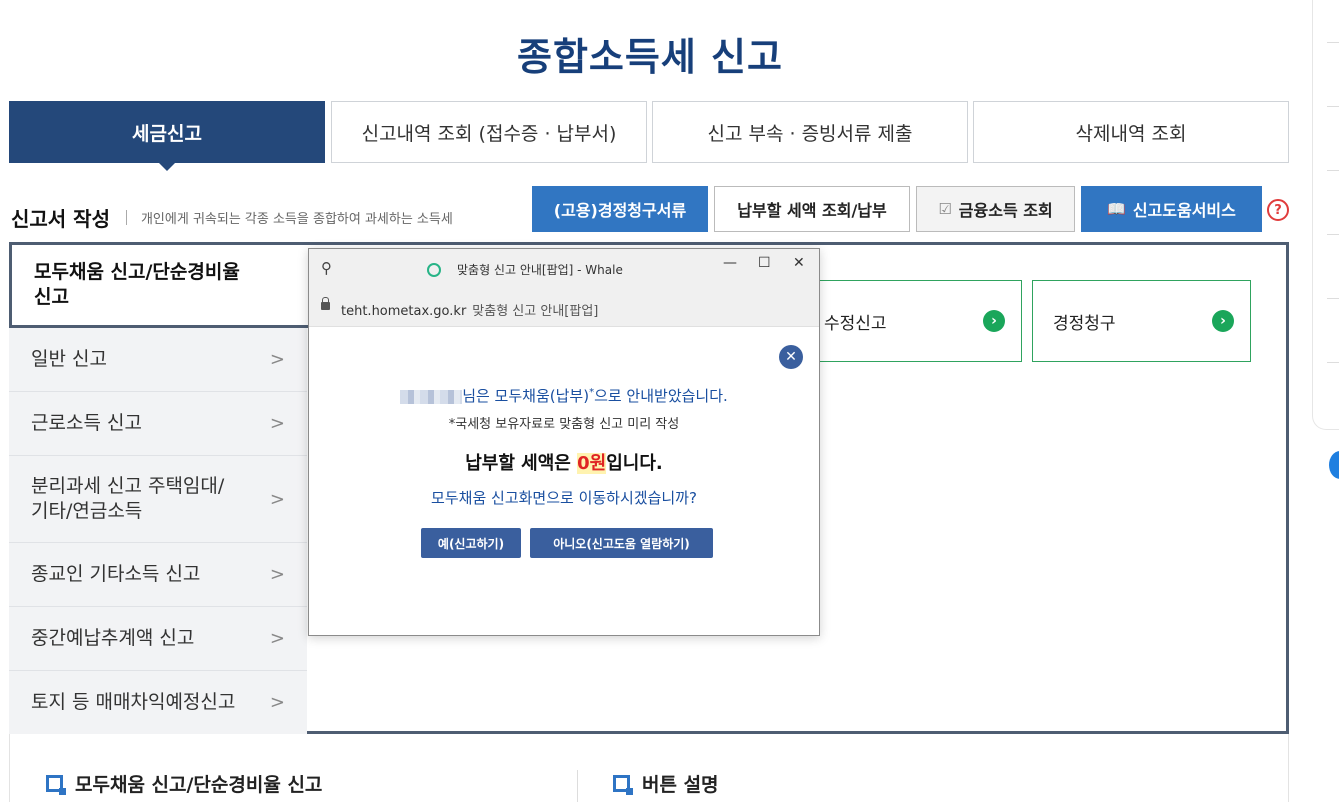 The width and height of the screenshot is (1339, 802). Describe the element at coordinates (535, 311) in the screenshot. I see `url-page-title: 맞춤형 신고 안내[팝업]` at that location.